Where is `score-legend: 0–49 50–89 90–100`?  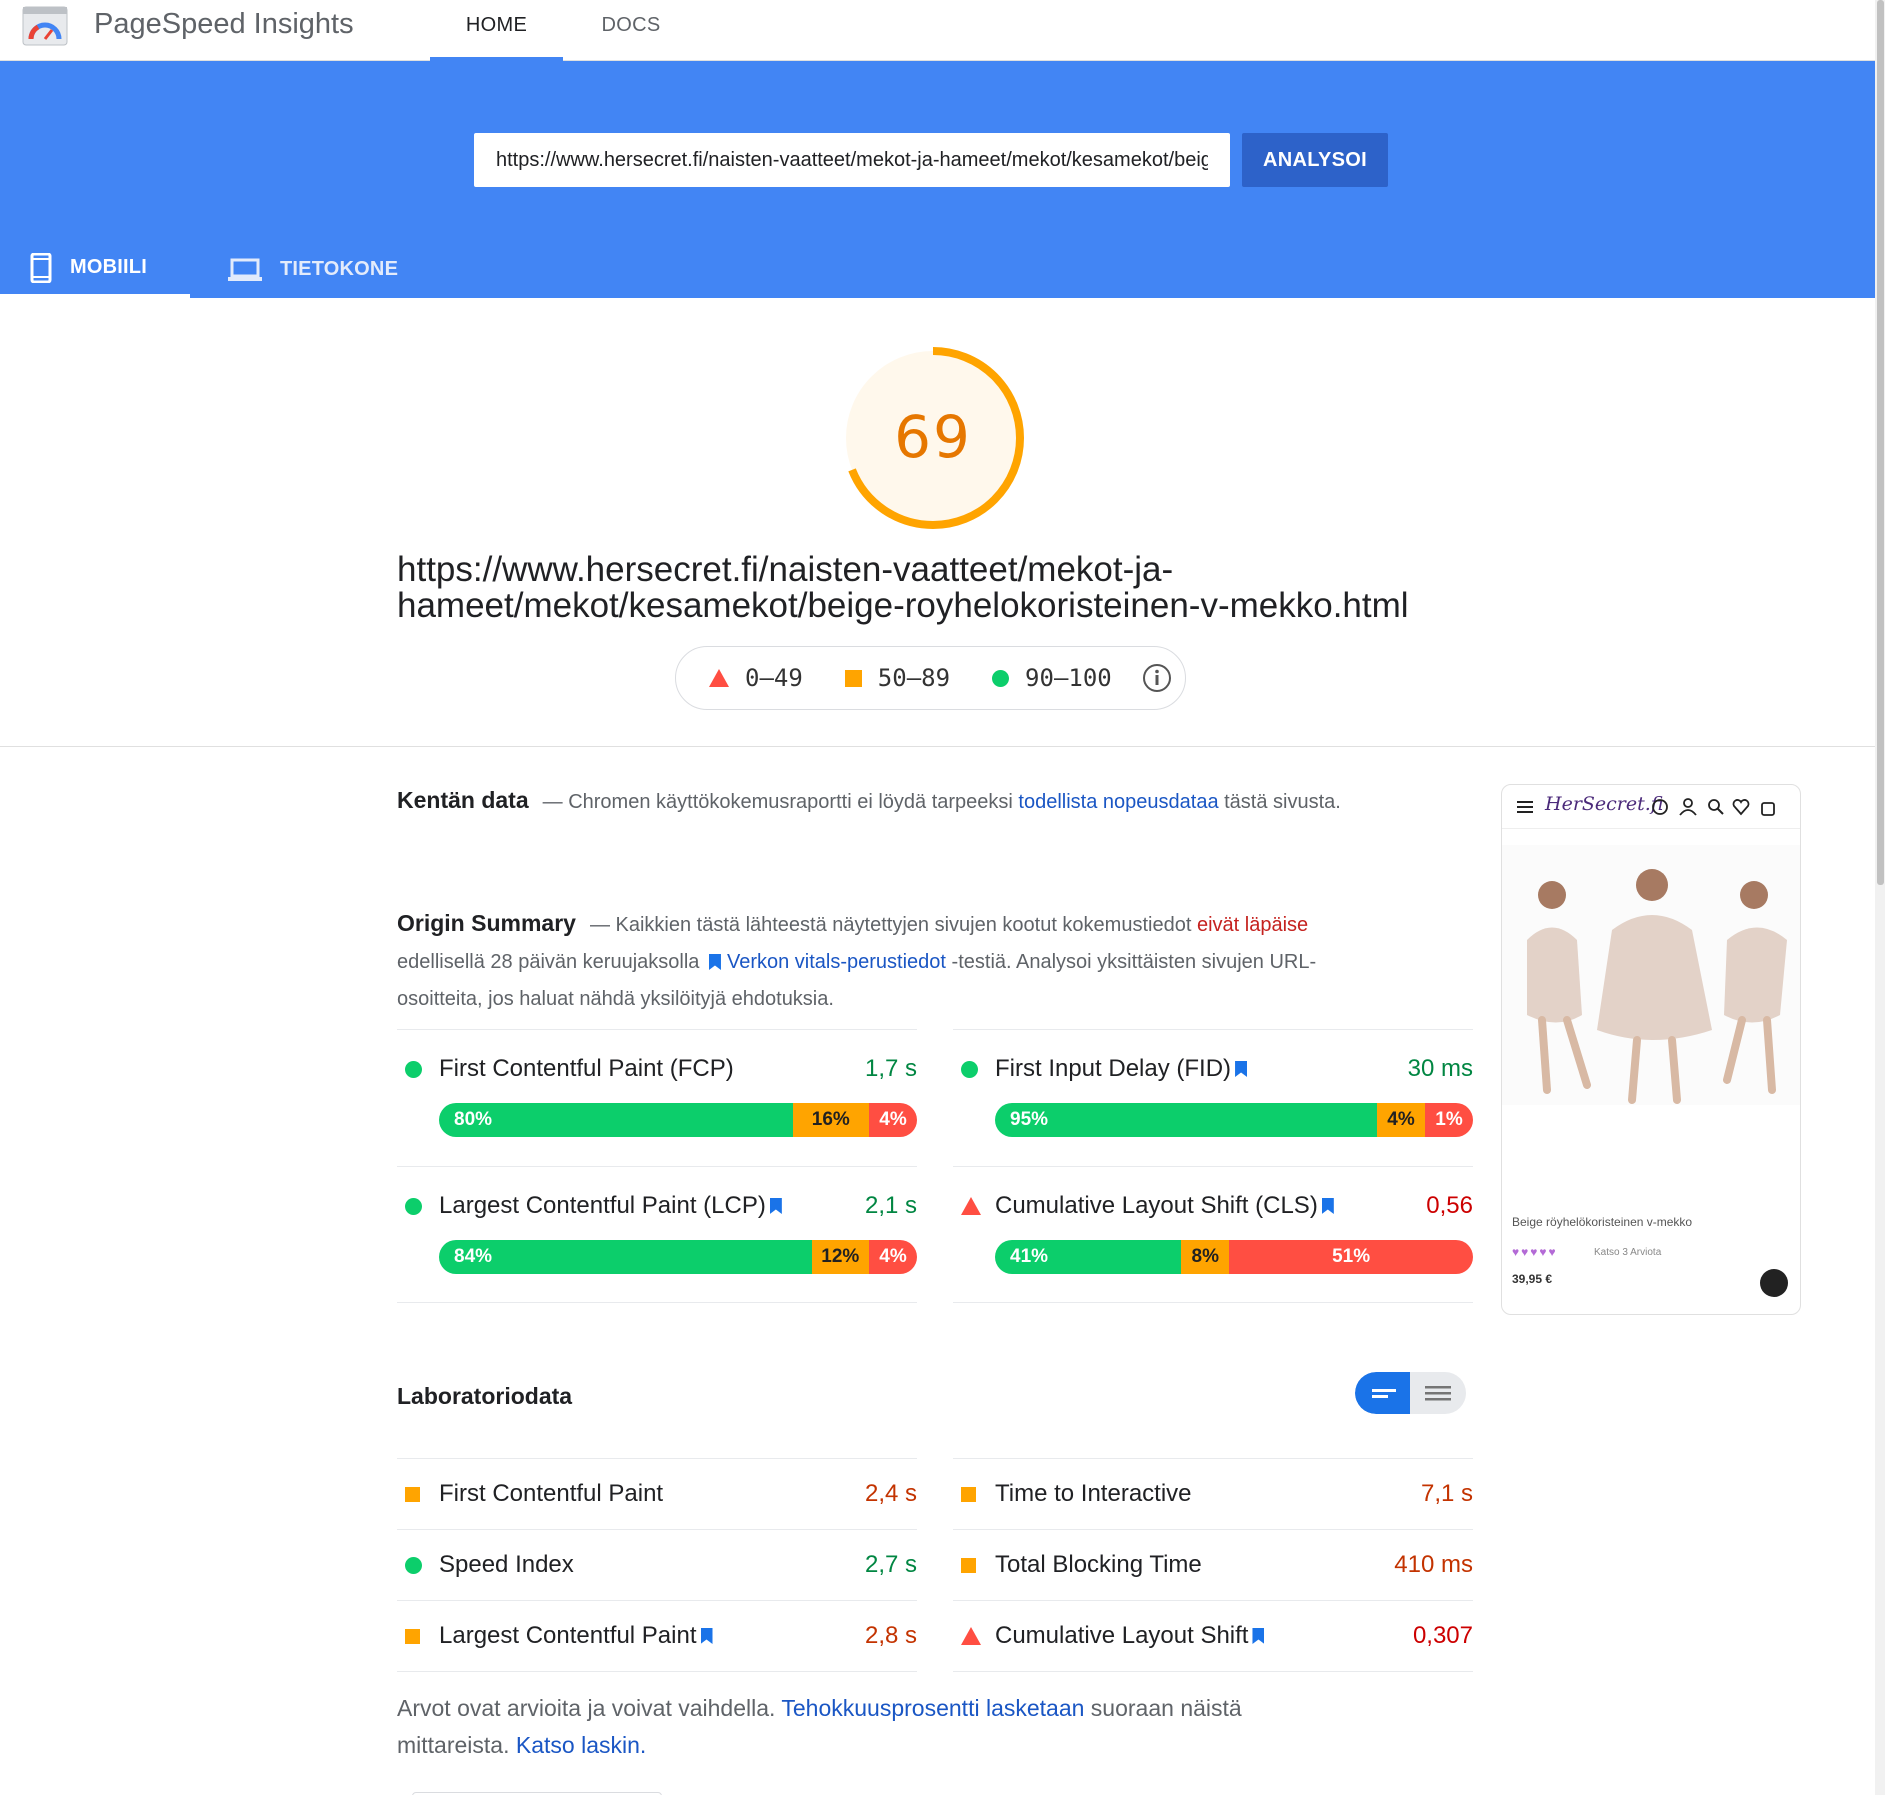
score-legend: 0–49 50–89 90–100 is located at coordinates (930, 678).